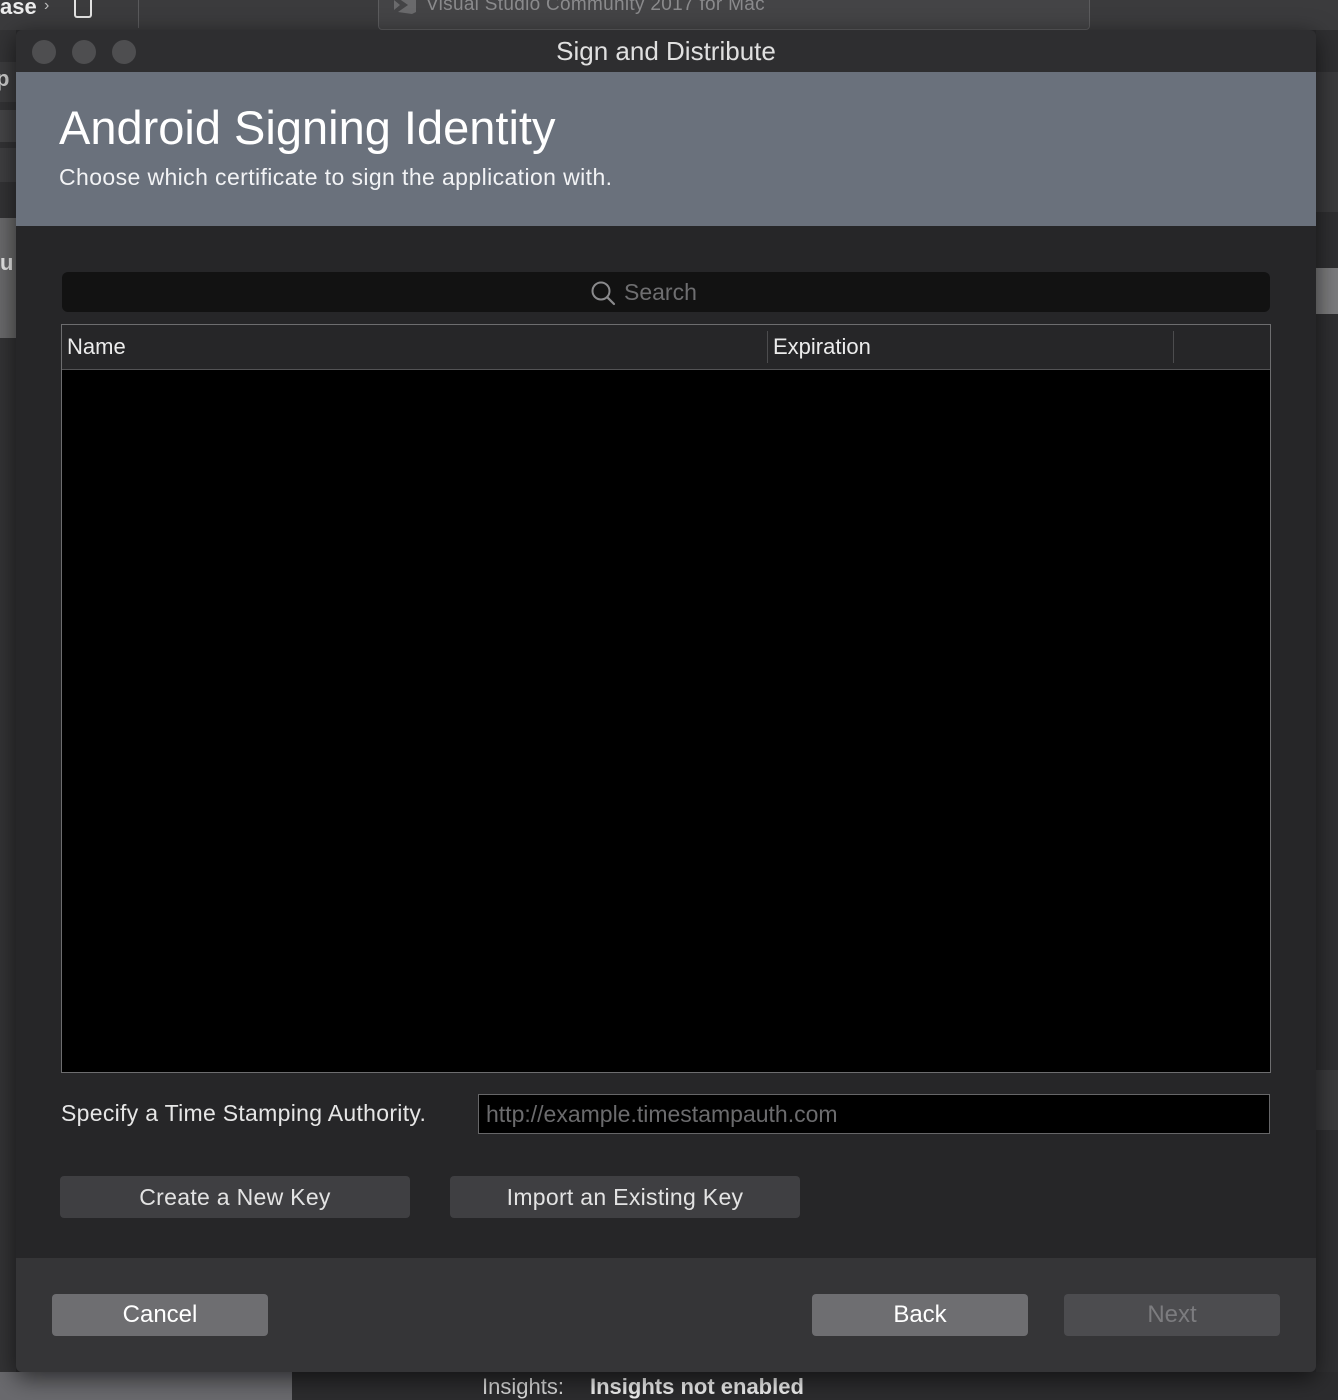 This screenshot has width=1338, height=1400. I want to click on import-existing-key-button: Import an Existing Key, so click(625, 1197).